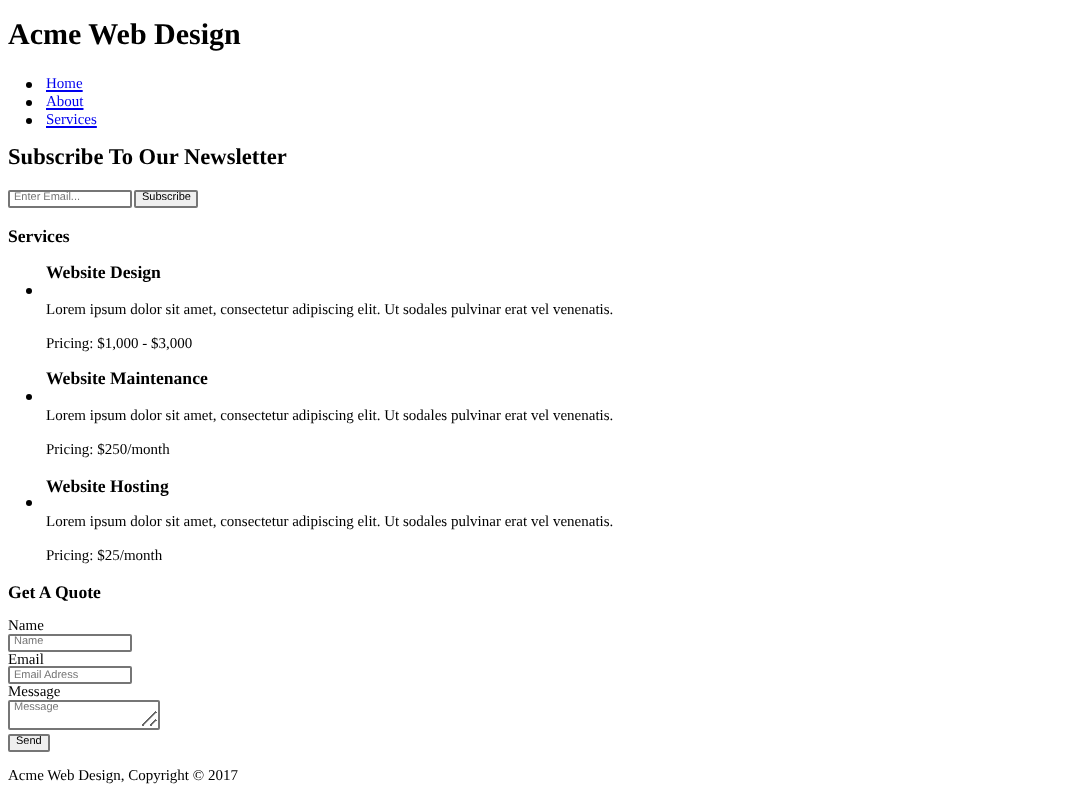  Describe the element at coordinates (128, 378) in the screenshot. I see `service-title: Website Maintenance` at that location.